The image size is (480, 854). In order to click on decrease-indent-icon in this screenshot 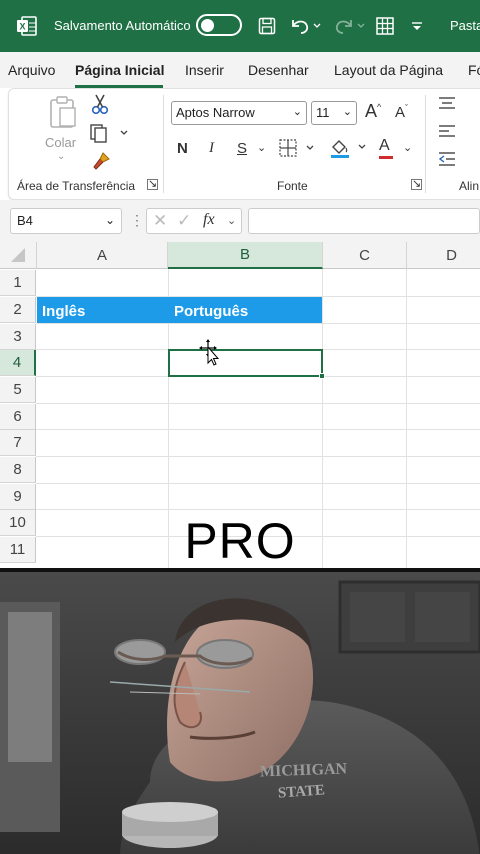, I will do `click(447, 160)`.